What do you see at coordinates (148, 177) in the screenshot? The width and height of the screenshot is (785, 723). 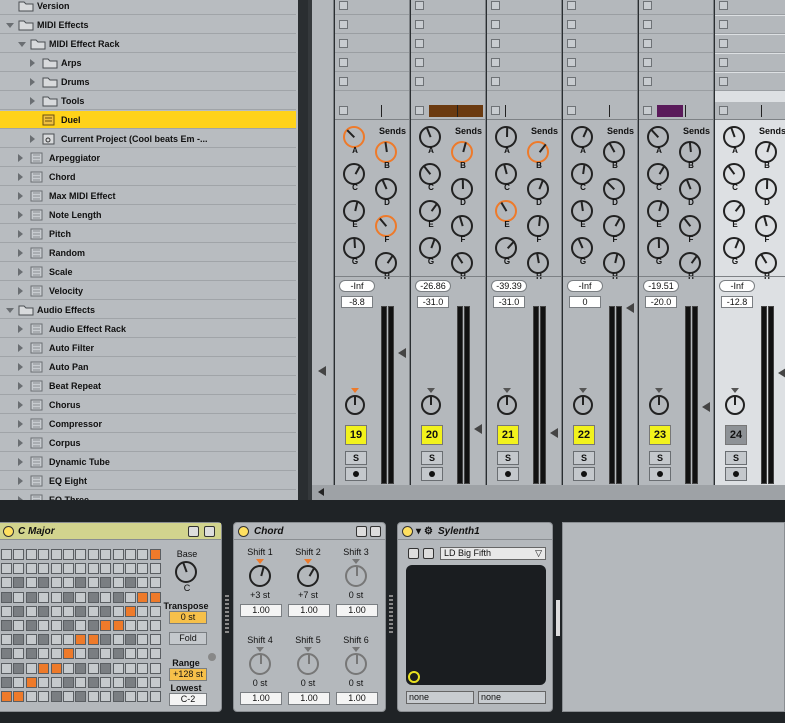 I see `browser-item: Chord` at bounding box center [148, 177].